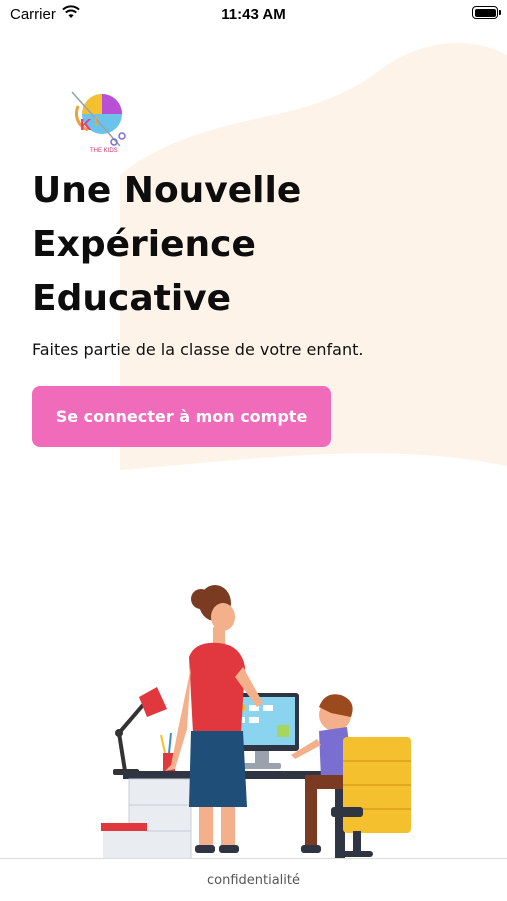  I want to click on battery-icon, so click(486, 12).